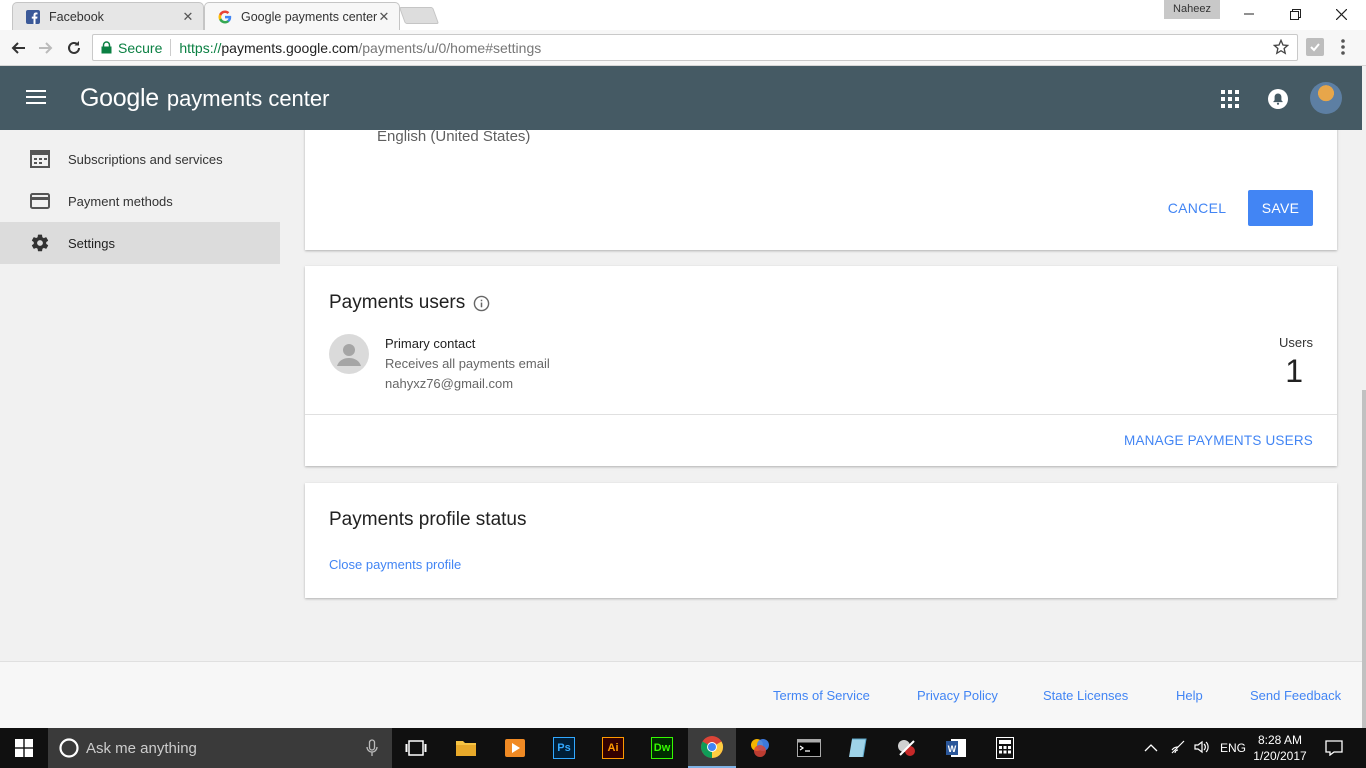 The image size is (1366, 768). I want to click on google-icon, so click(225, 17).